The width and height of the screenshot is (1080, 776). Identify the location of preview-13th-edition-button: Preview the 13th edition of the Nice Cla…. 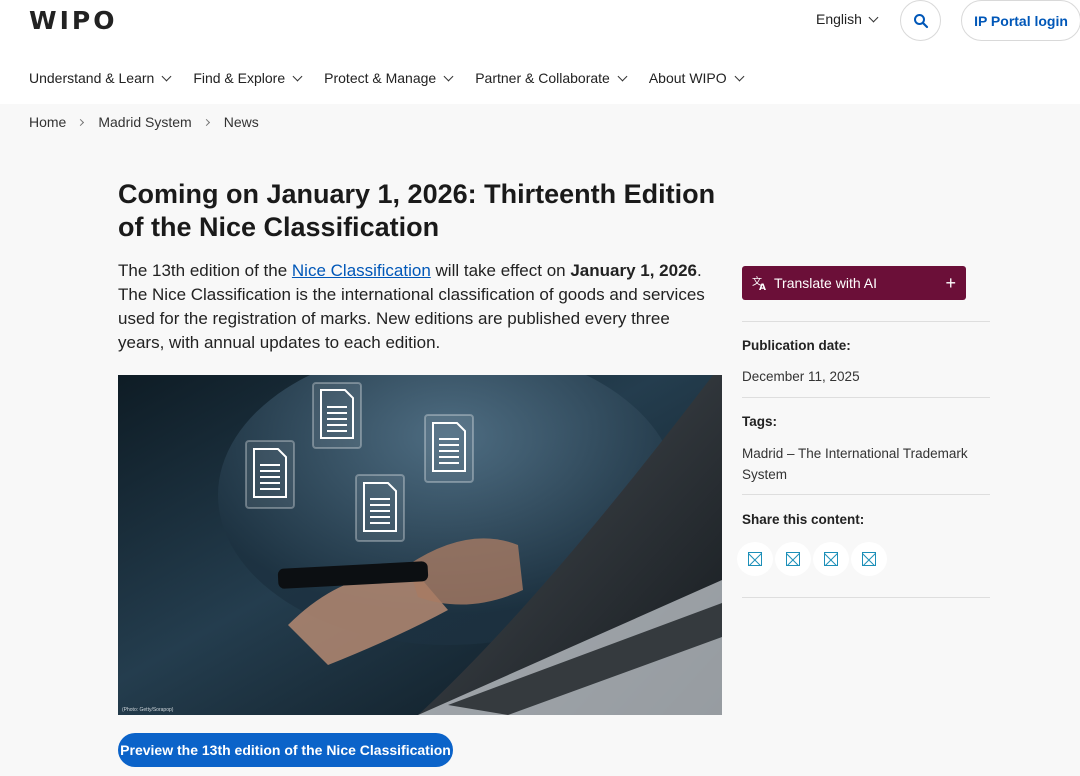
(285, 750).